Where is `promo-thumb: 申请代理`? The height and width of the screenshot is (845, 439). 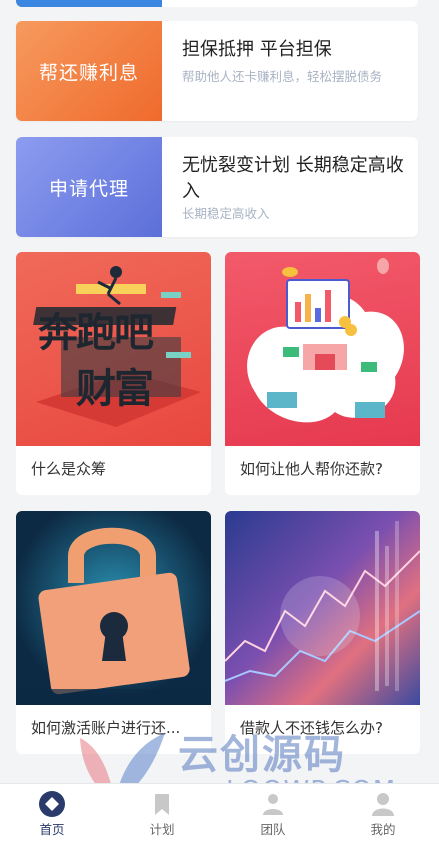
promo-thumb: 申请代理 is located at coordinates (89, 187).